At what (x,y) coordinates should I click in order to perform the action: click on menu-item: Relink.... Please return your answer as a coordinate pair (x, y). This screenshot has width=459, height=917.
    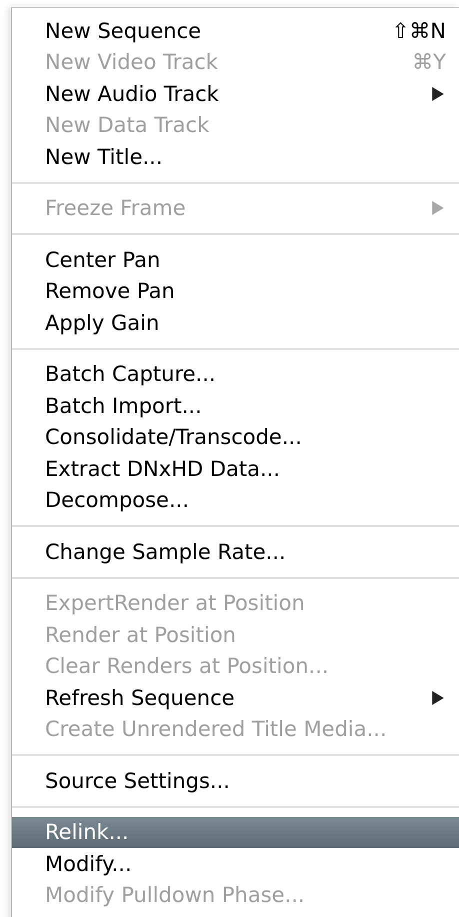
    Looking at the image, I should click on (235, 832).